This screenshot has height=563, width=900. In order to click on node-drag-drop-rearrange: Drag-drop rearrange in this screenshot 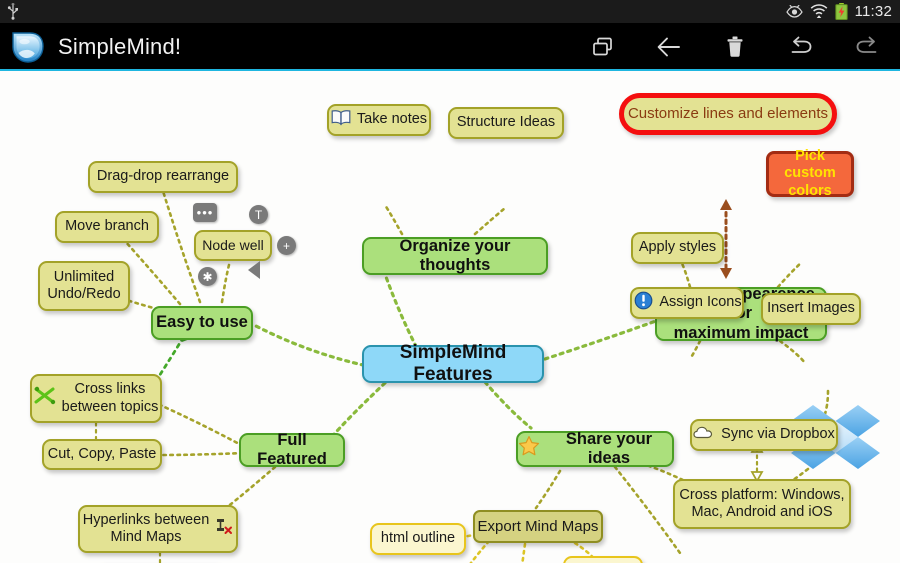, I will do `click(163, 177)`.